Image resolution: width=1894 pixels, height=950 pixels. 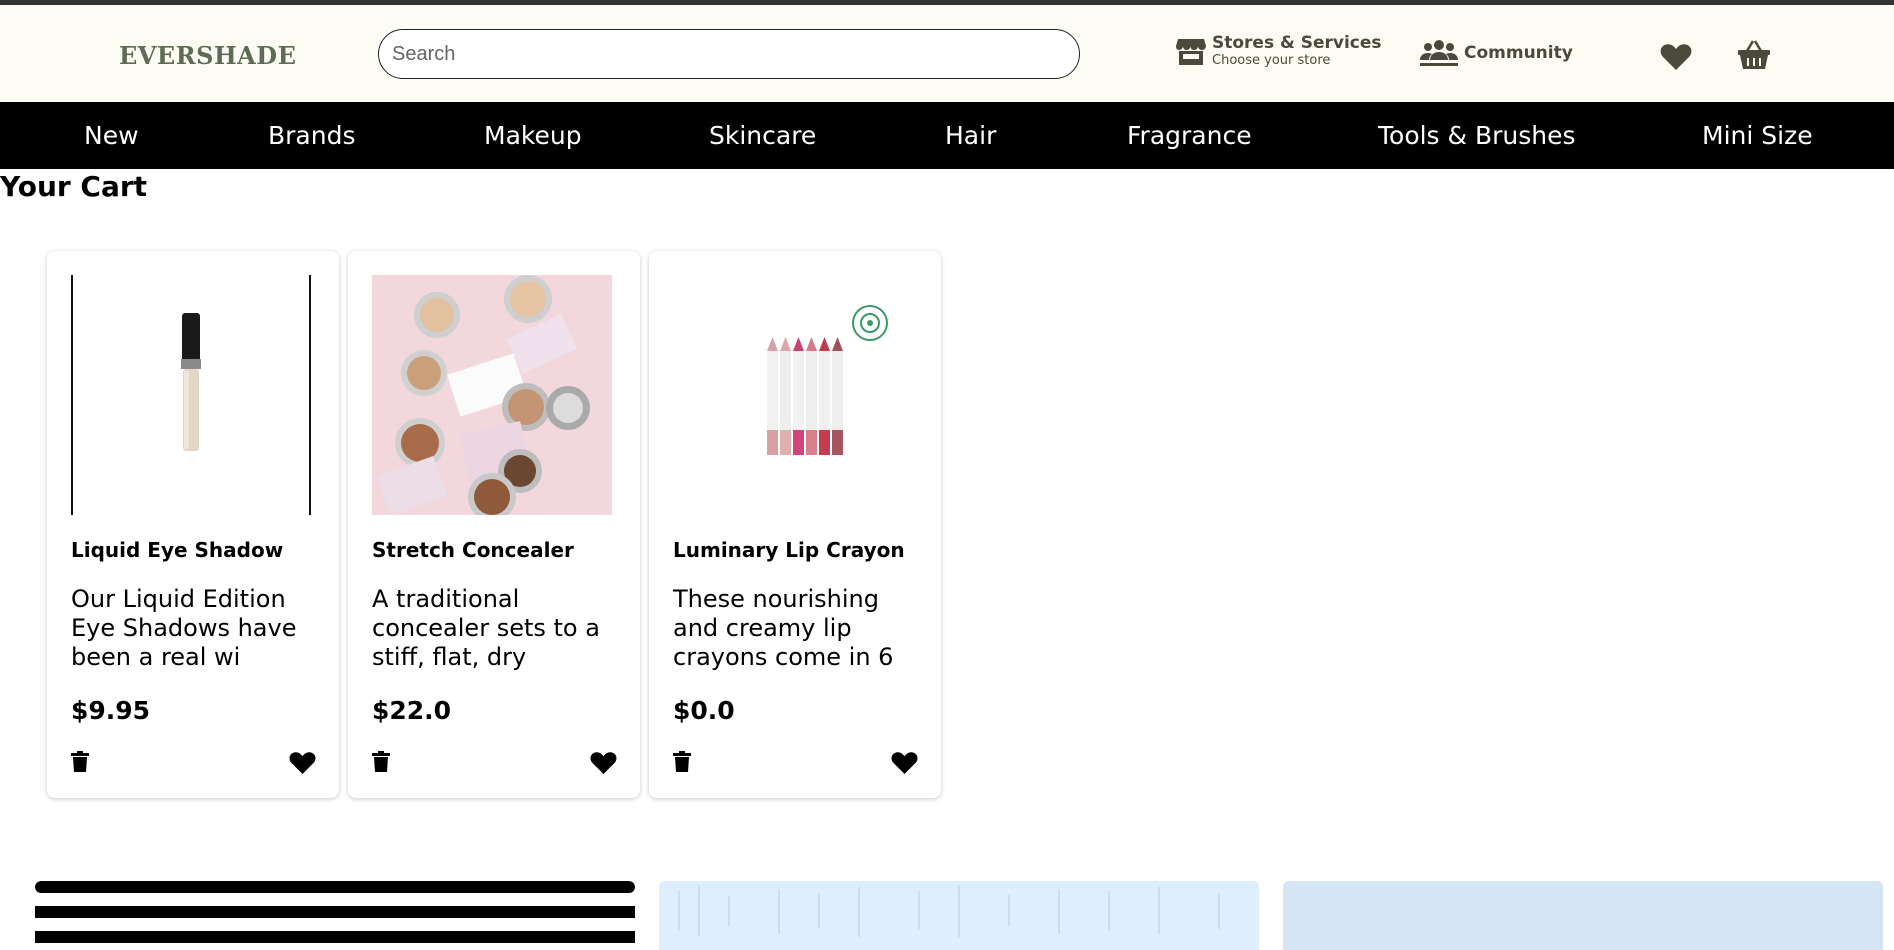 I want to click on store-icon, so click(x=1191, y=52).